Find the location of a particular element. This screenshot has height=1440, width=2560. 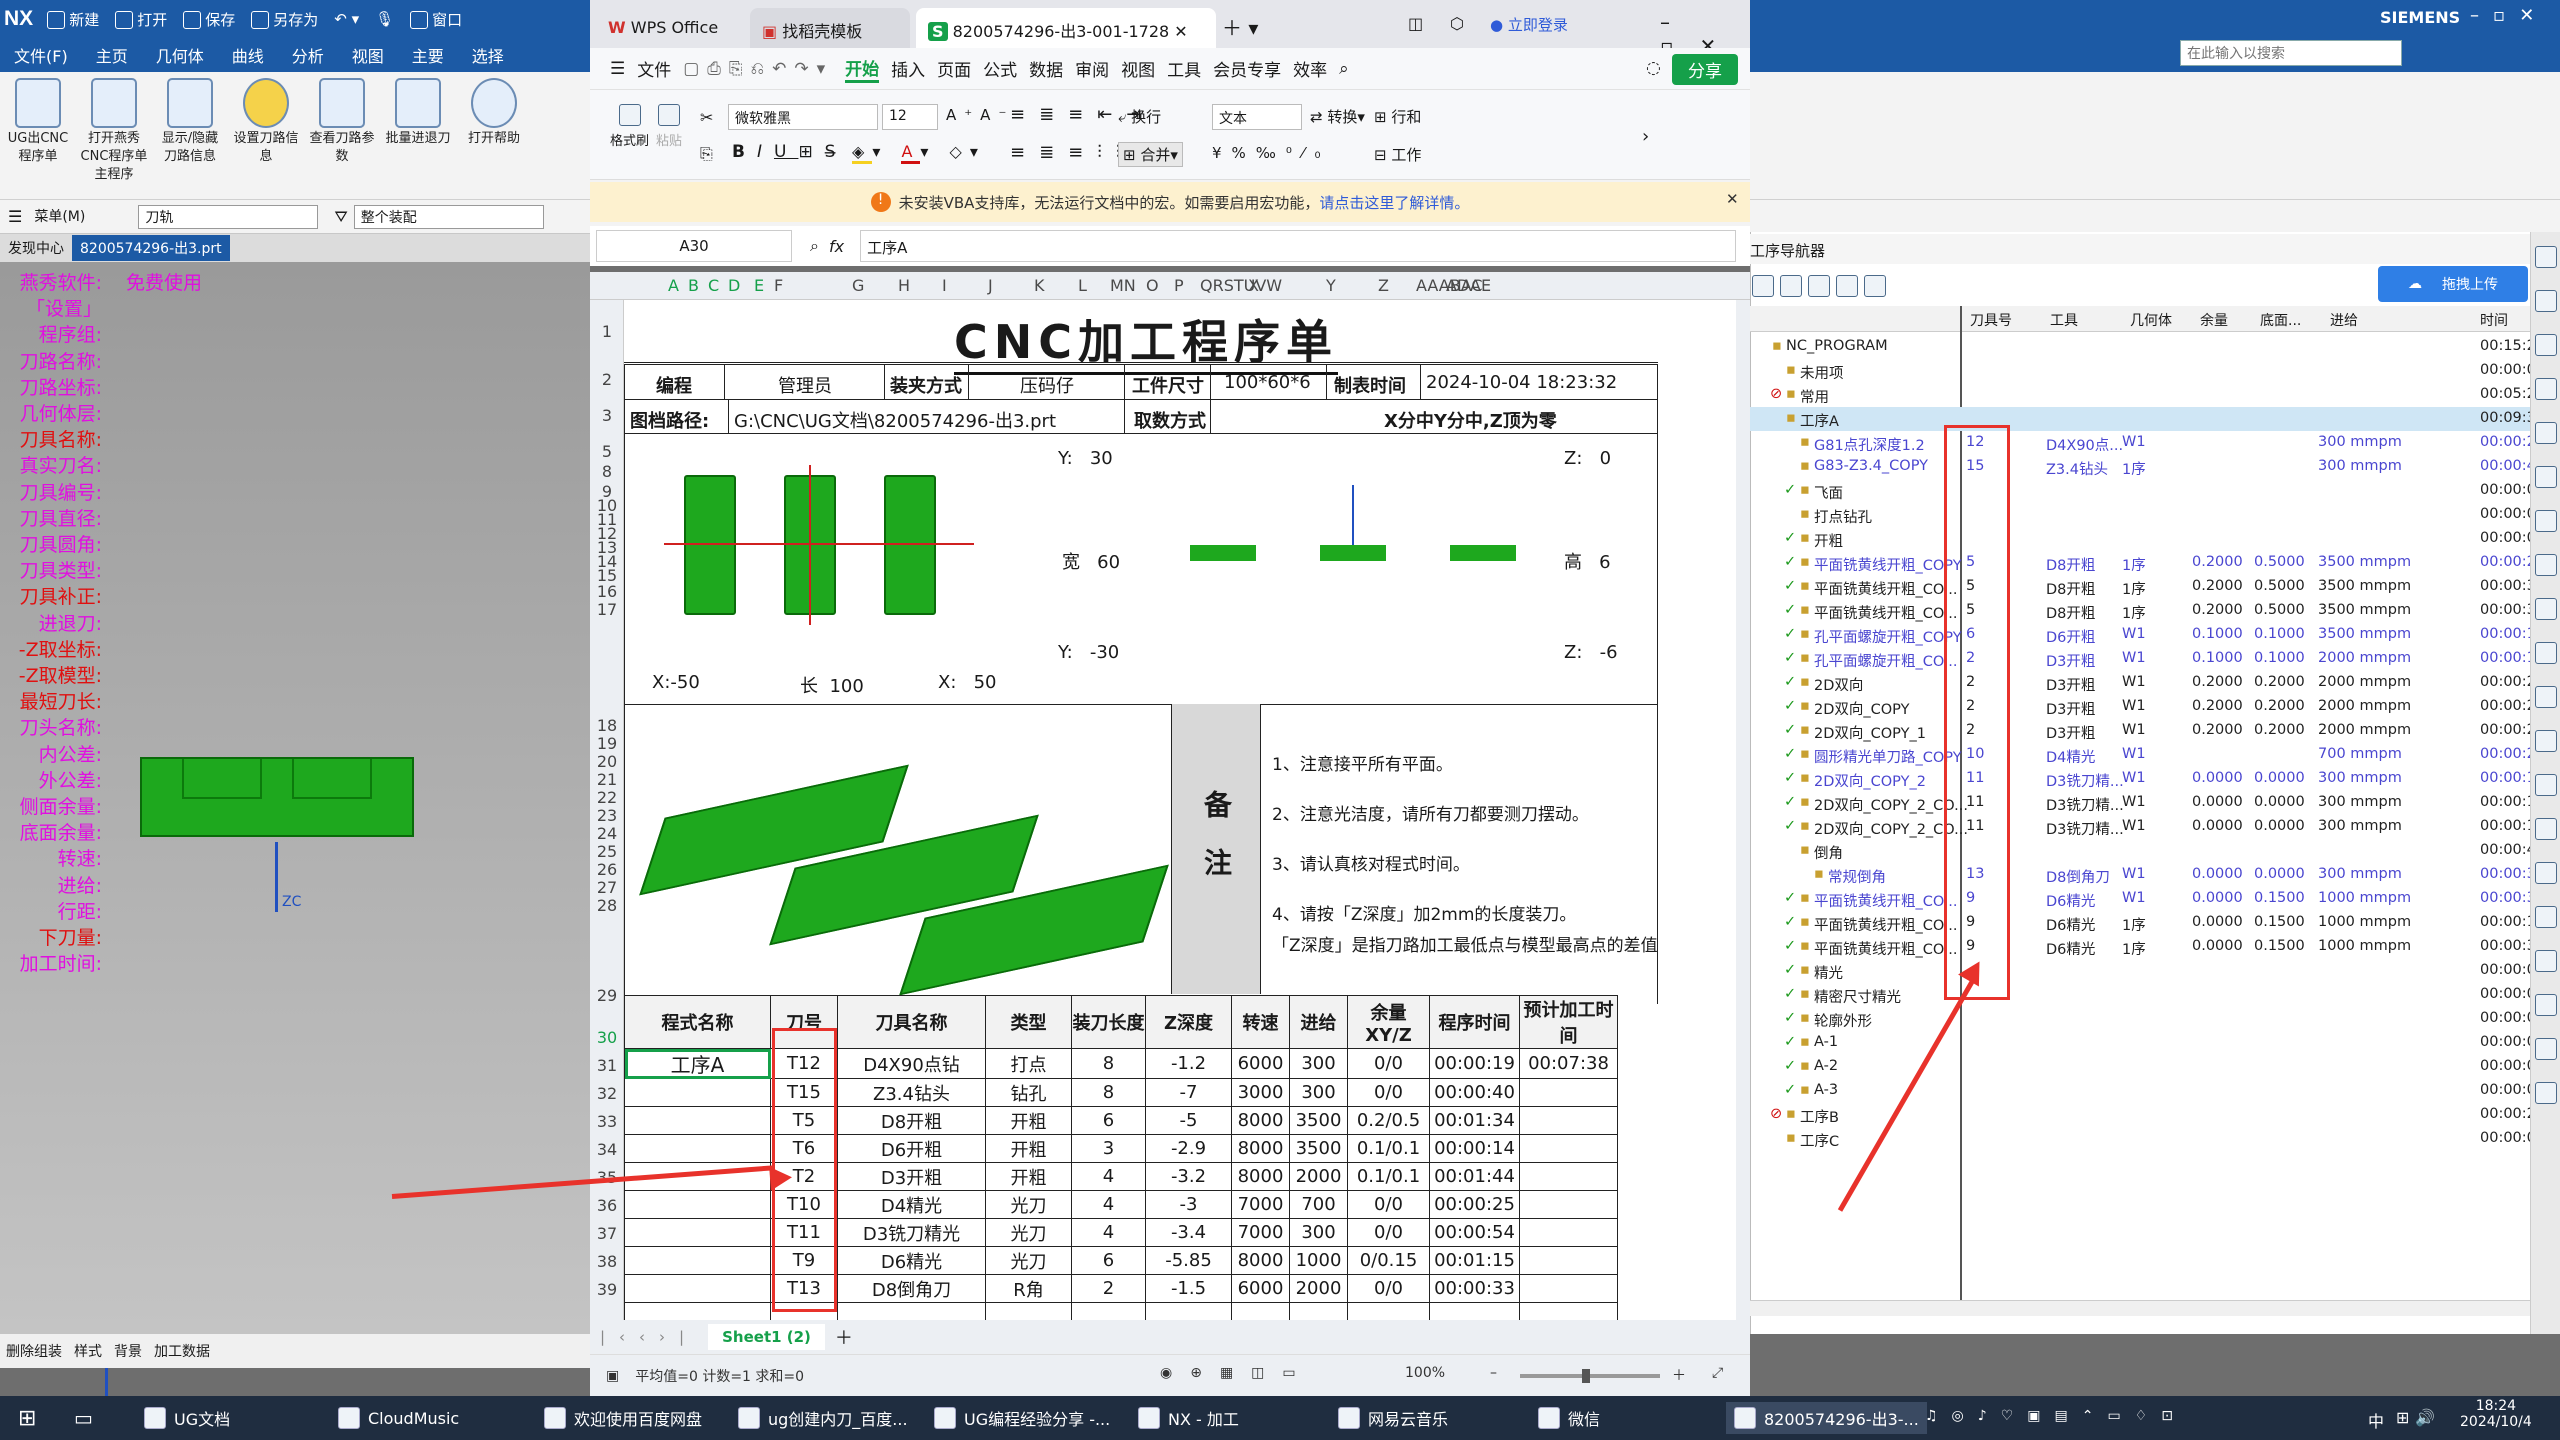

column-header: E is located at coordinates (759, 285).